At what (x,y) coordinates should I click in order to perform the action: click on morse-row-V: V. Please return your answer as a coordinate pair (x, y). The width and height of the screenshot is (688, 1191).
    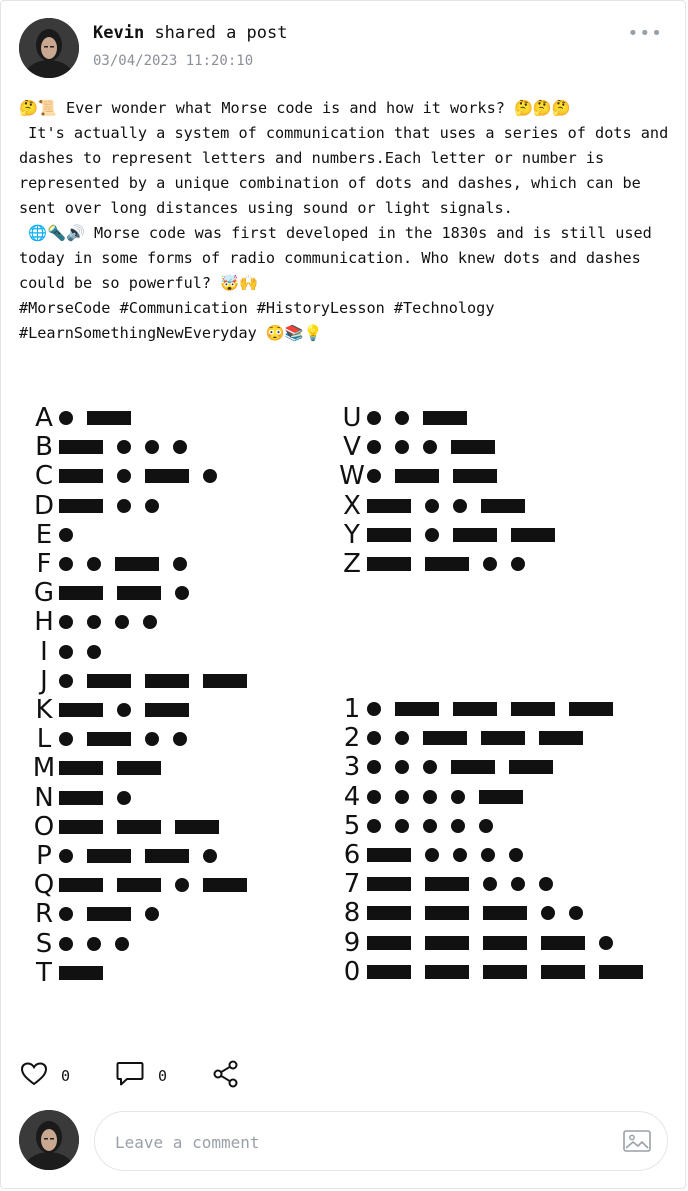
    Looking at the image, I should click on (423, 447).